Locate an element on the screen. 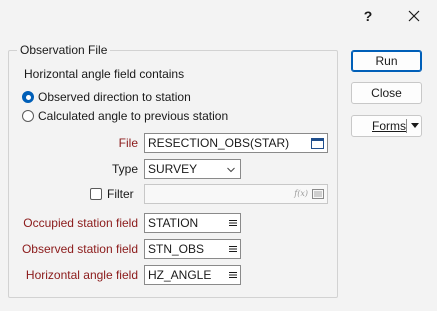 The height and width of the screenshot is (311, 437). occupied-station-field: STATION is located at coordinates (192, 223).